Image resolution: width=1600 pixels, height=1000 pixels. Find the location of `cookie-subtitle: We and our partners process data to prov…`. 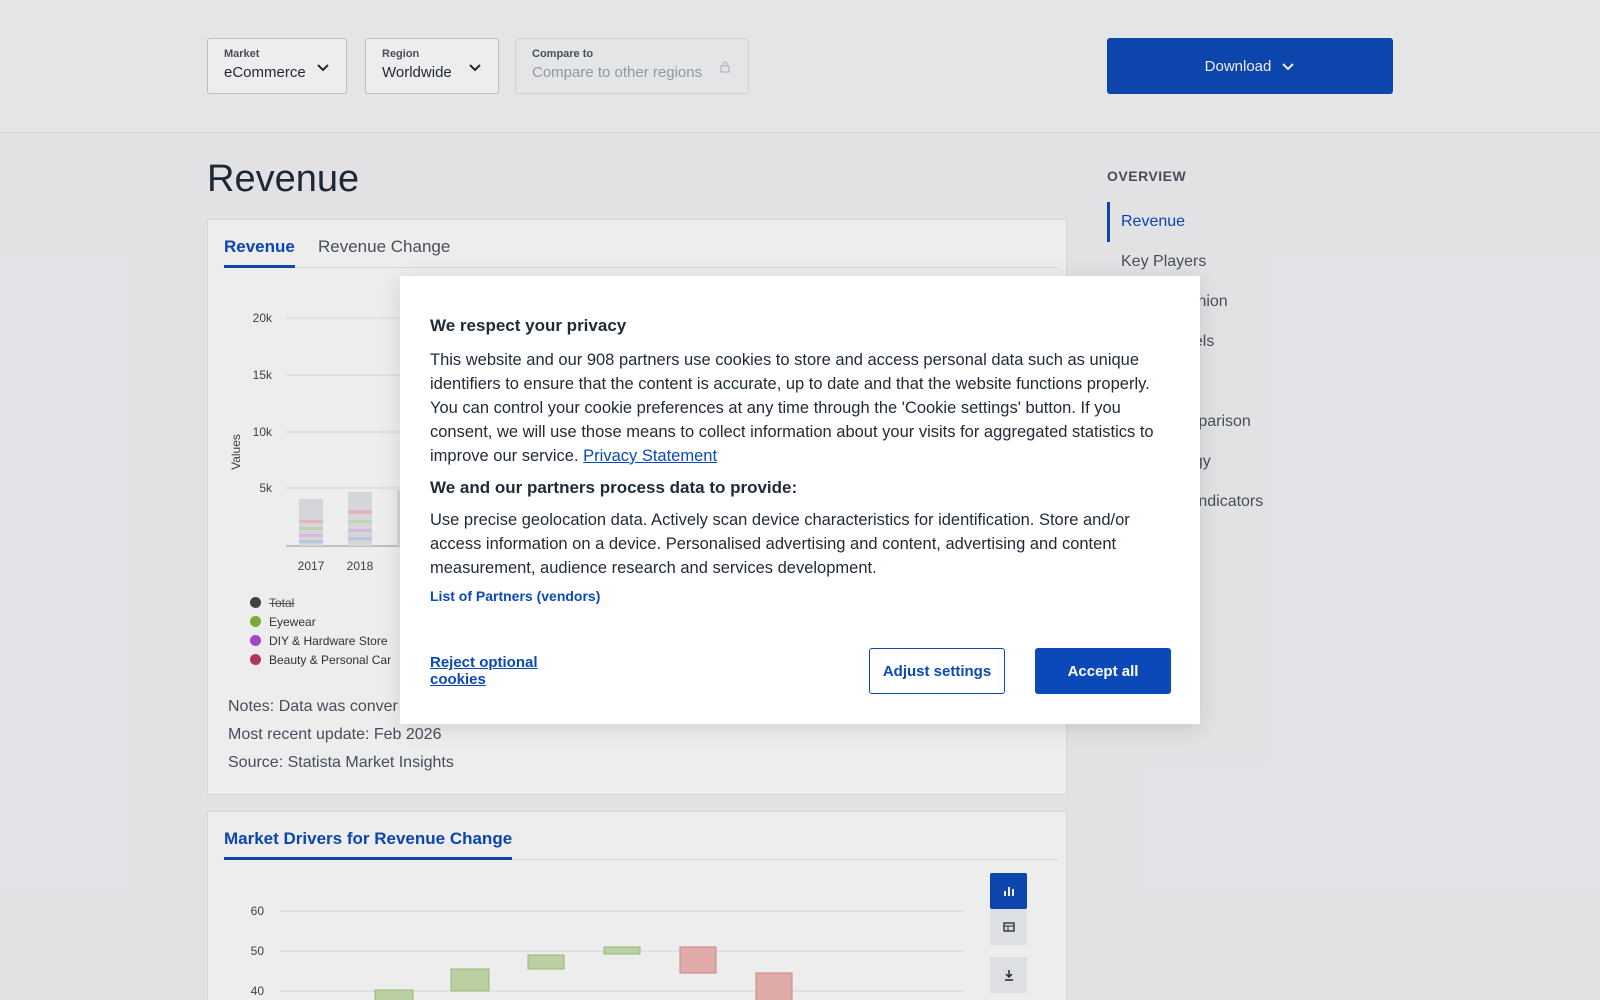

cookie-subtitle: We and our partners process data to prov… is located at coordinates (614, 487).